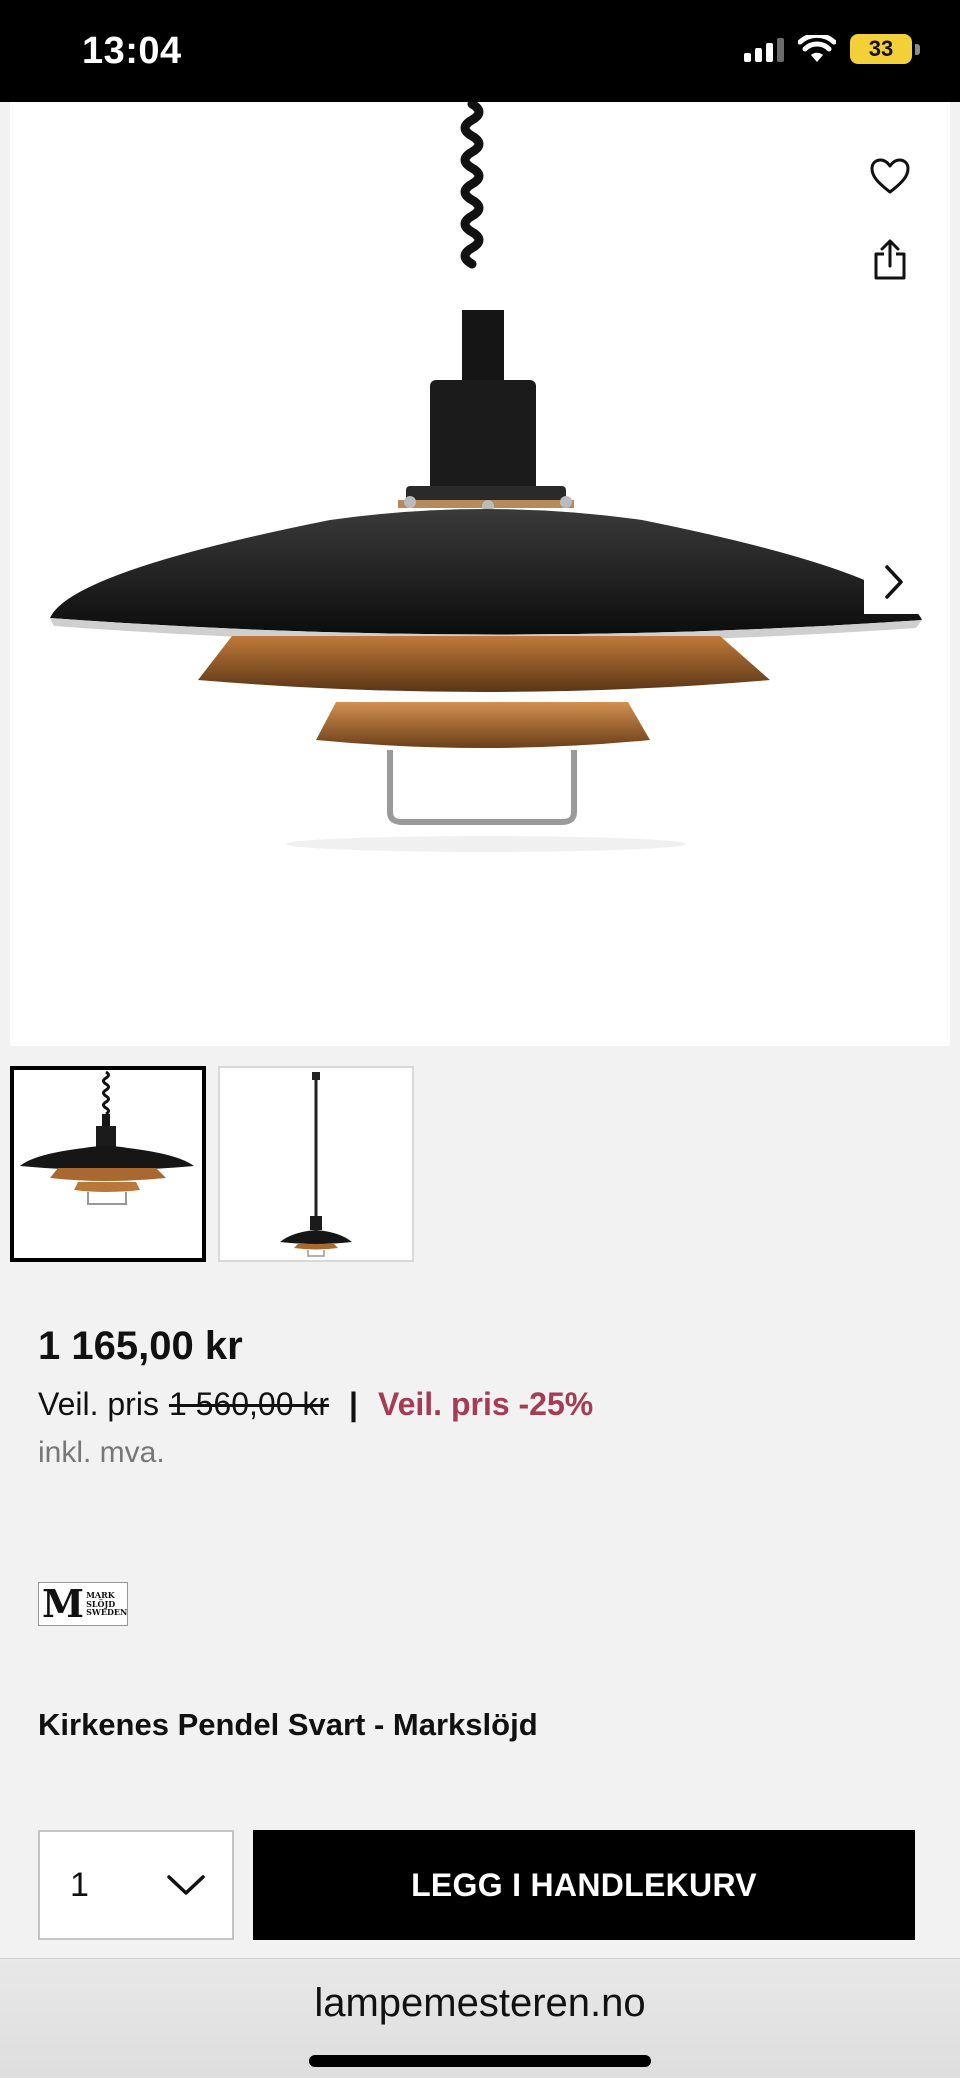  I want to click on vat-note: inkl. mva., so click(101, 1452).